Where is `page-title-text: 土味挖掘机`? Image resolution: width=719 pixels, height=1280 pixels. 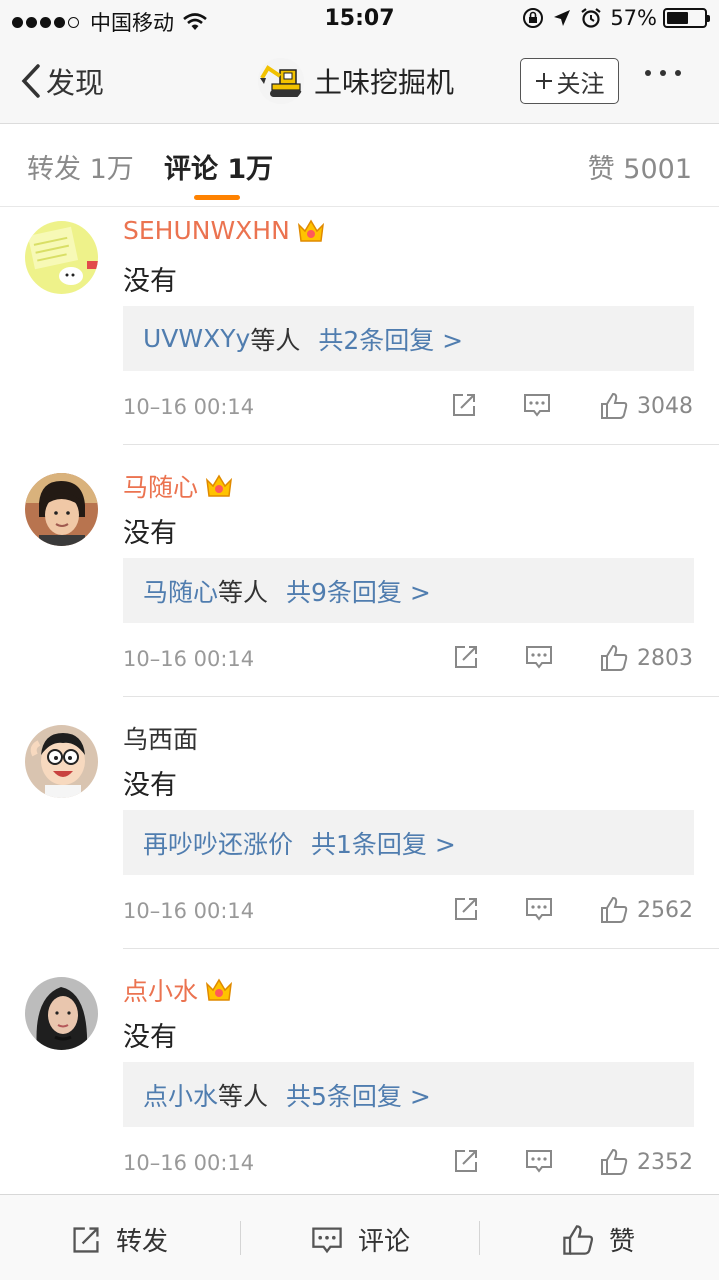 page-title-text: 土味挖掘机 is located at coordinates (384, 82).